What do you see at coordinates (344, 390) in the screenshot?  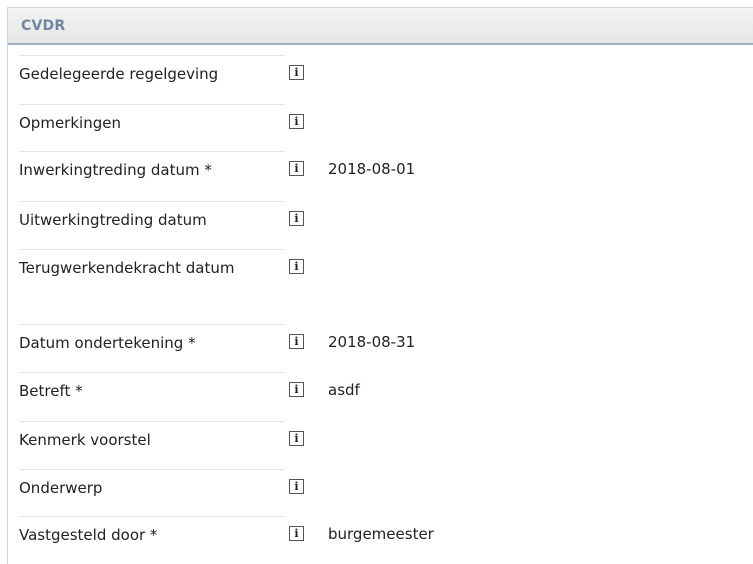 I see `field-value: asdf` at bounding box center [344, 390].